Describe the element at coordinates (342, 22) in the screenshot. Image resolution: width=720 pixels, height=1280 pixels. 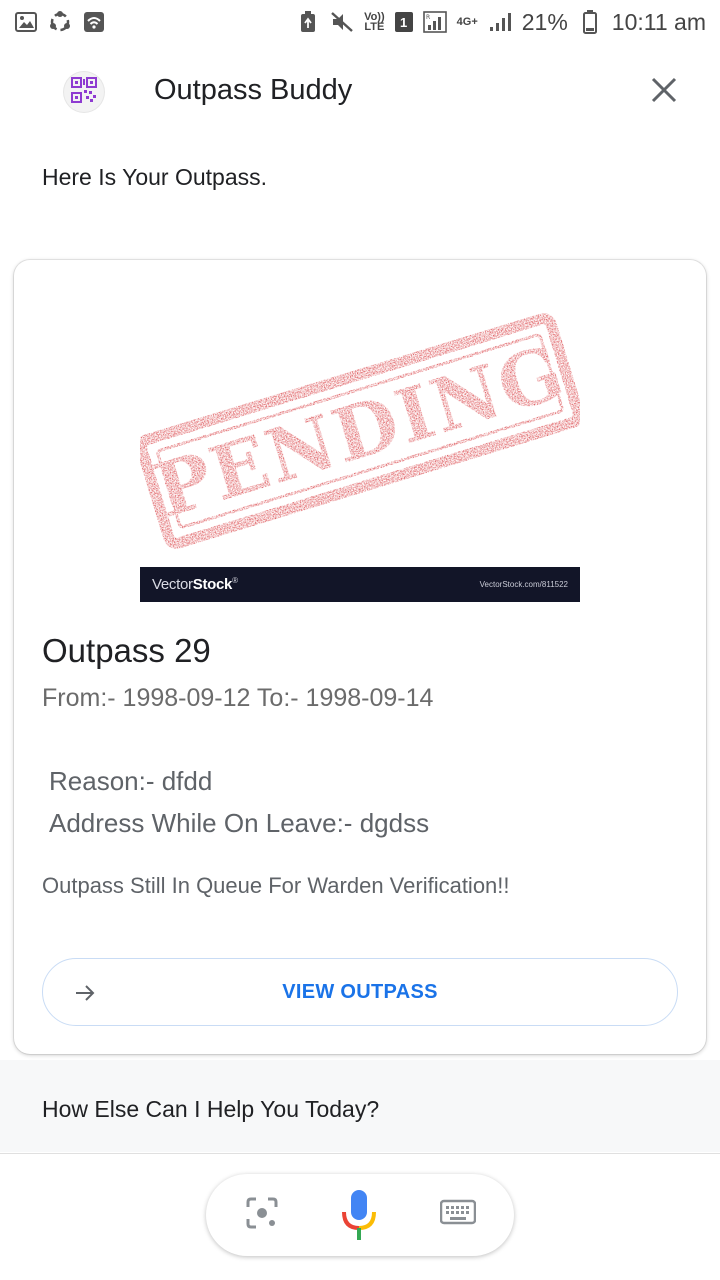
I see `mute-icon` at that location.